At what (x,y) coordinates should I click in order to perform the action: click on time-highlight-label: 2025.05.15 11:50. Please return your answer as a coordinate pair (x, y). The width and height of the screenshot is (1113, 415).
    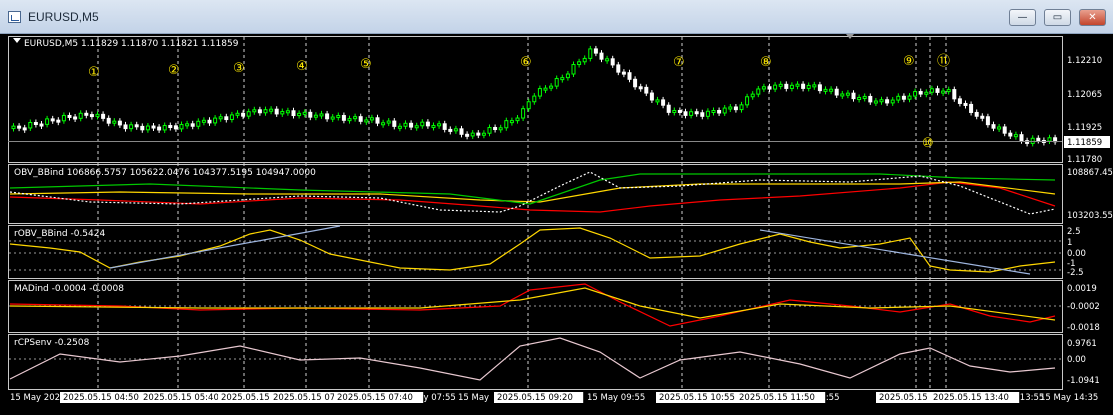
    Looking at the image, I should click on (777, 398).